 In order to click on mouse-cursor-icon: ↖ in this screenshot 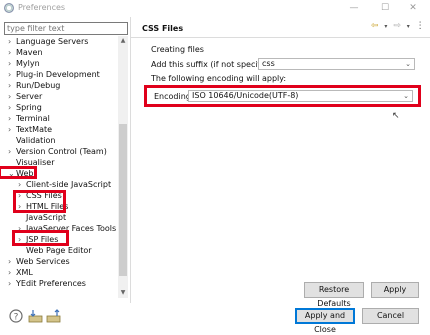, I will do `click(396, 116)`.